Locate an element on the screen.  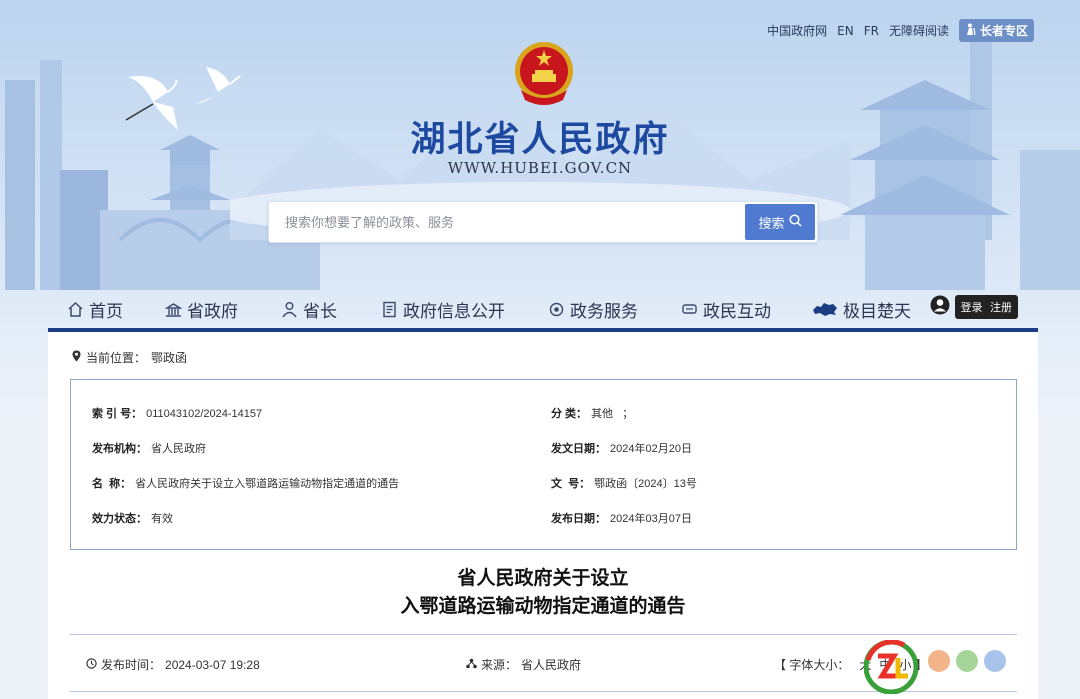
meta-issue-date: 发文日期： 2024年02月20日 is located at coordinates (621, 448).